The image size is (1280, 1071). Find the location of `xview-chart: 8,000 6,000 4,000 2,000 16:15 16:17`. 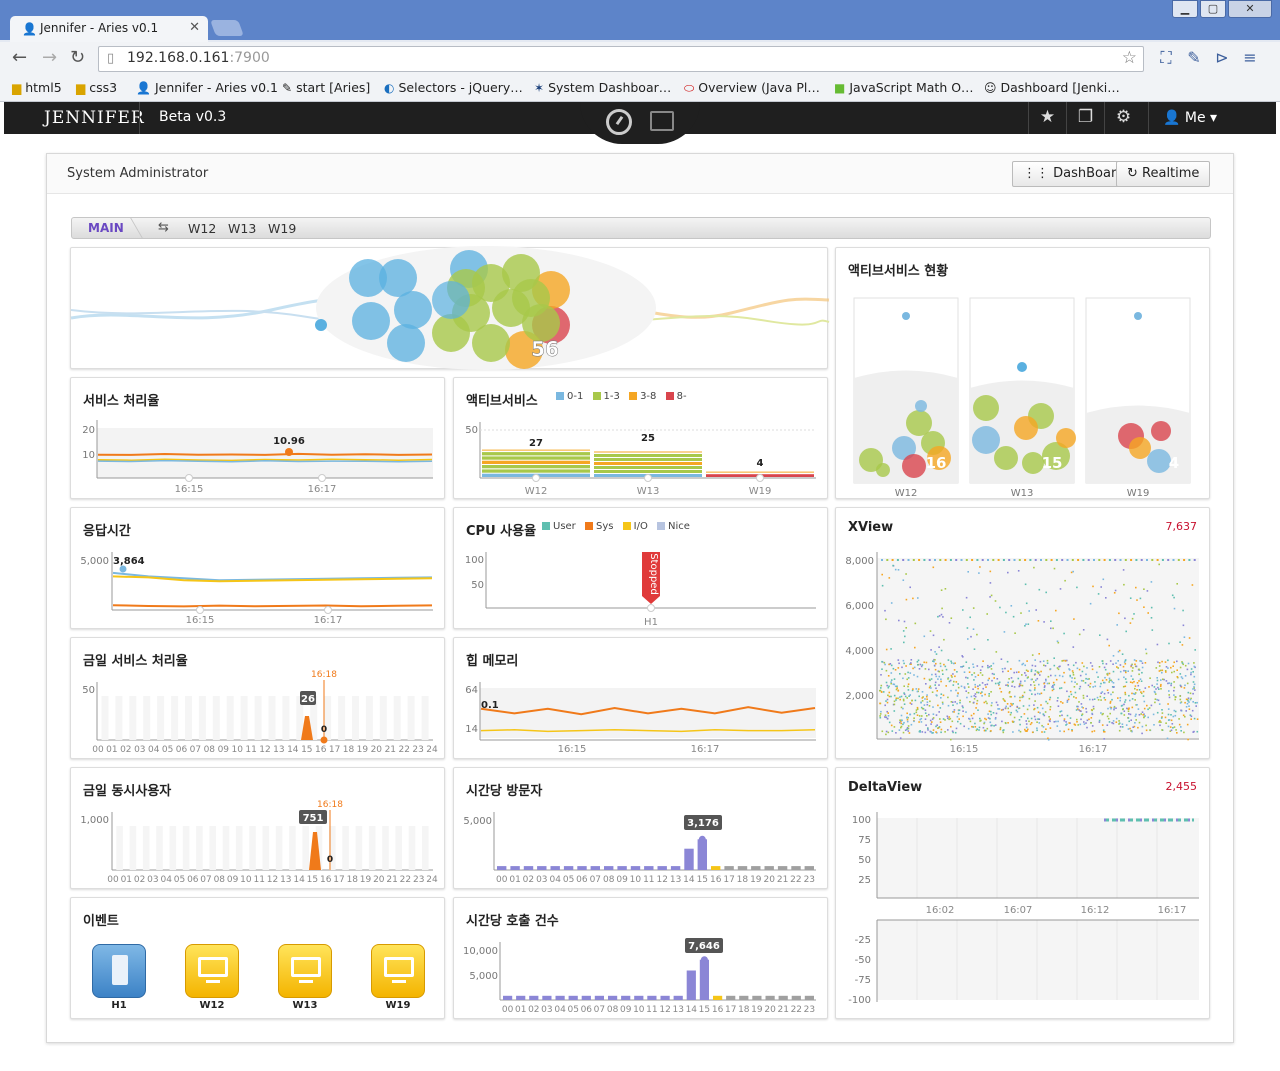

xview-chart: 8,000 6,000 4,000 2,000 16:15 16:17 is located at coordinates (1023, 634).